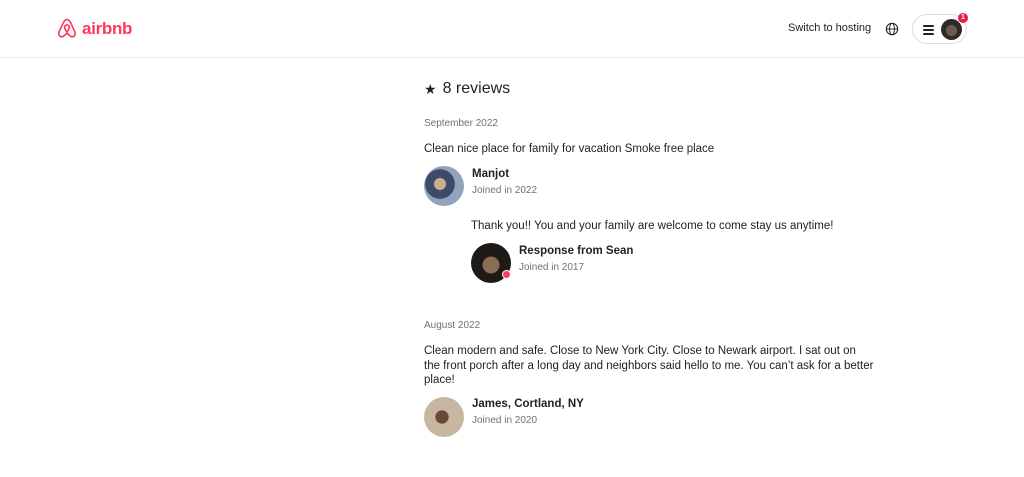 This screenshot has height=477, width=1024. What do you see at coordinates (528, 404) in the screenshot?
I see `reviewer-name: James, Cortland, NY` at bounding box center [528, 404].